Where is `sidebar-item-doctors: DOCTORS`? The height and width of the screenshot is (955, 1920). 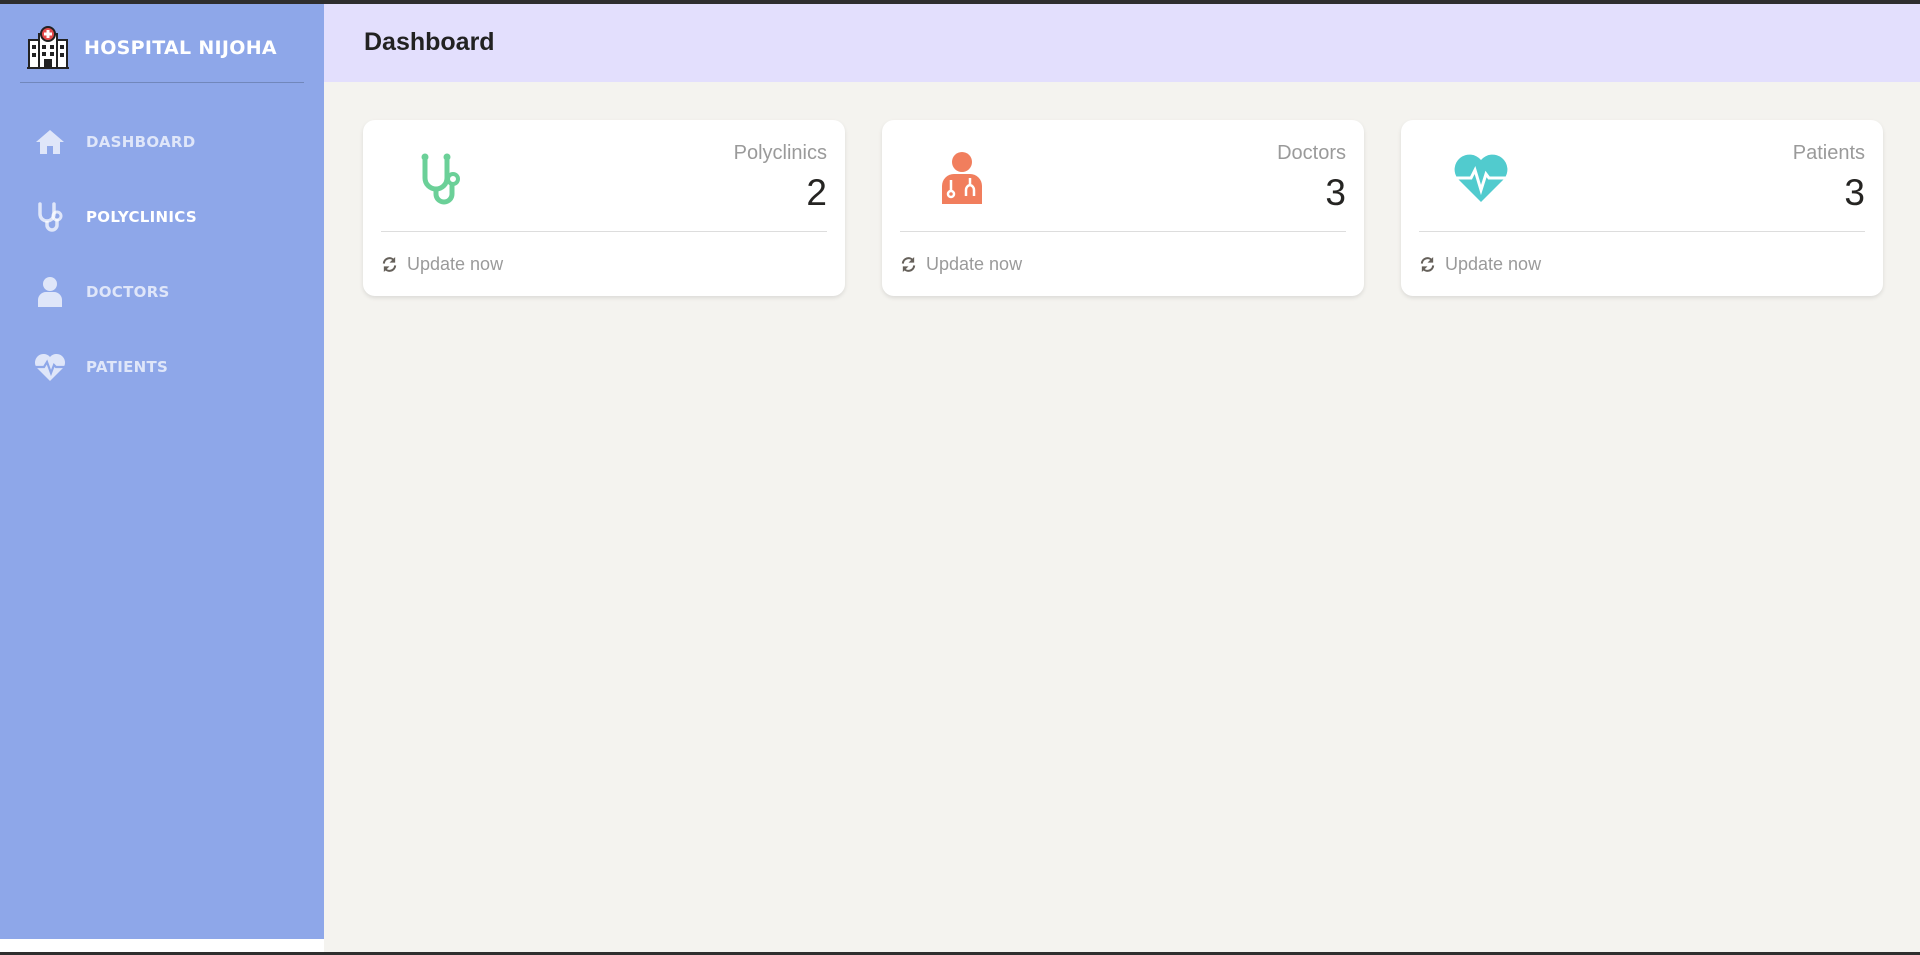
sidebar-item-doctors: DOCTORS is located at coordinates (162, 291).